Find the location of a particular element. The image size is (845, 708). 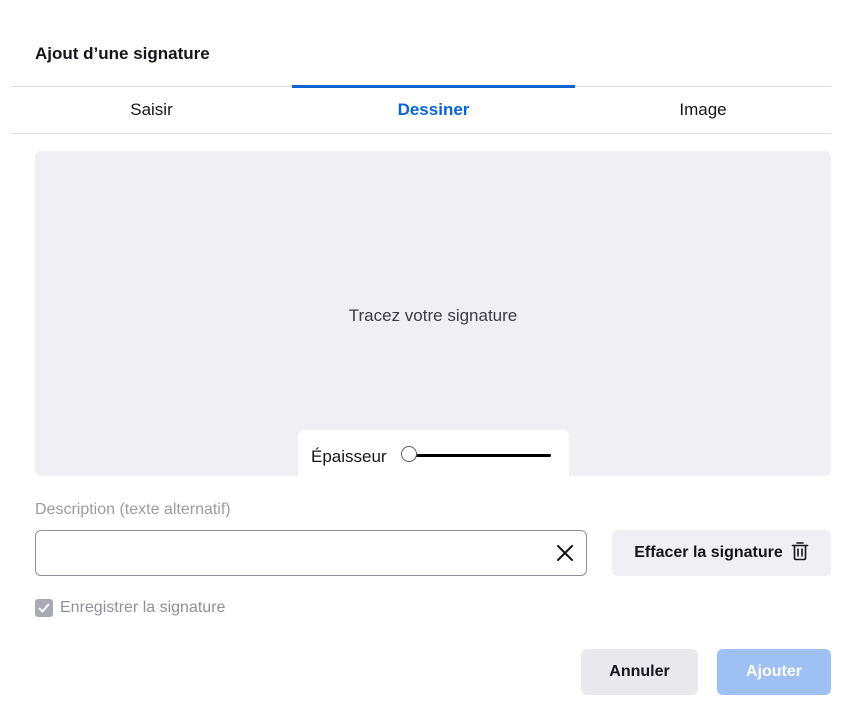

tab-image: Image is located at coordinates (703, 110).